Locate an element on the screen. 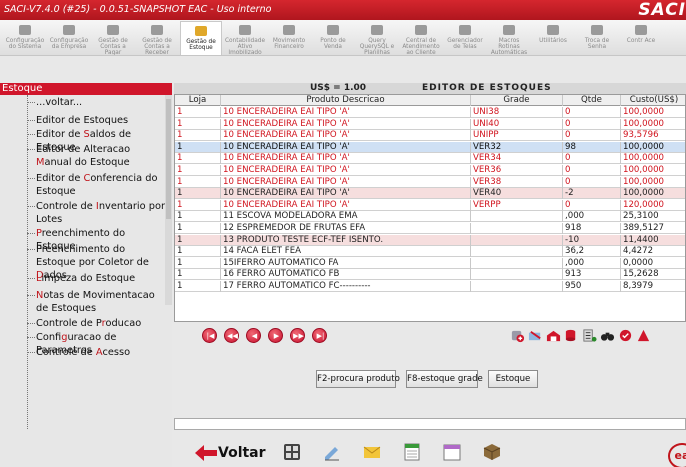 Image resolution: width=686 pixels, height=467 pixels. toolbar-button-9: Central de Atendimento ao Cliente is located at coordinates (421, 38).